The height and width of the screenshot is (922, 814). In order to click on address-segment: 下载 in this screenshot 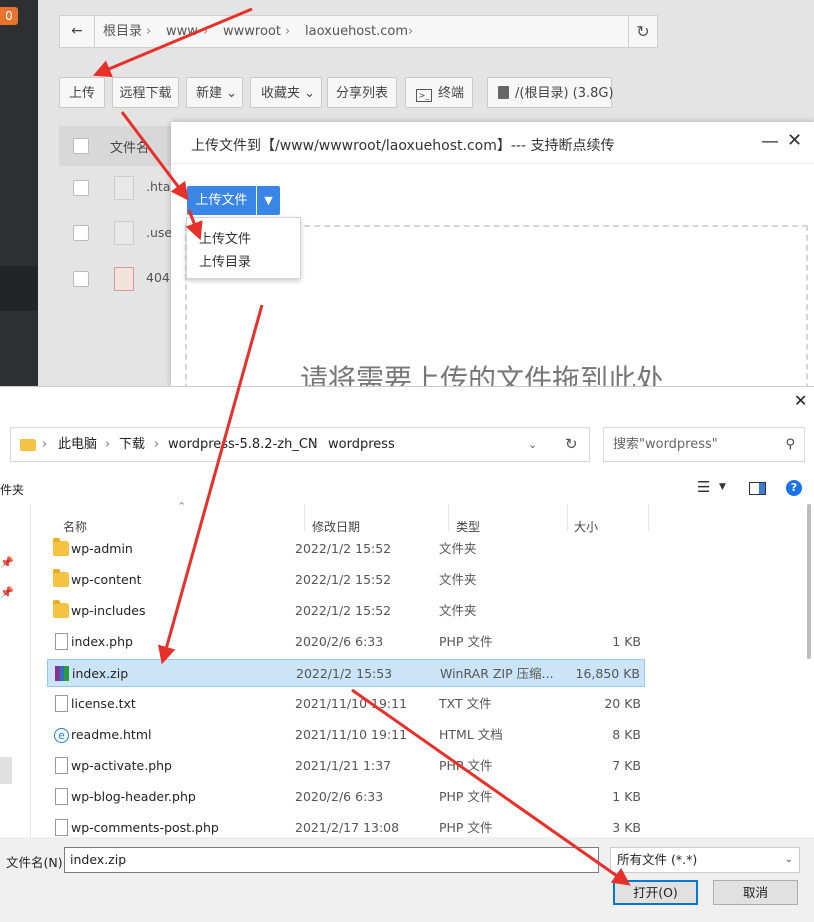, I will do `click(132, 444)`.